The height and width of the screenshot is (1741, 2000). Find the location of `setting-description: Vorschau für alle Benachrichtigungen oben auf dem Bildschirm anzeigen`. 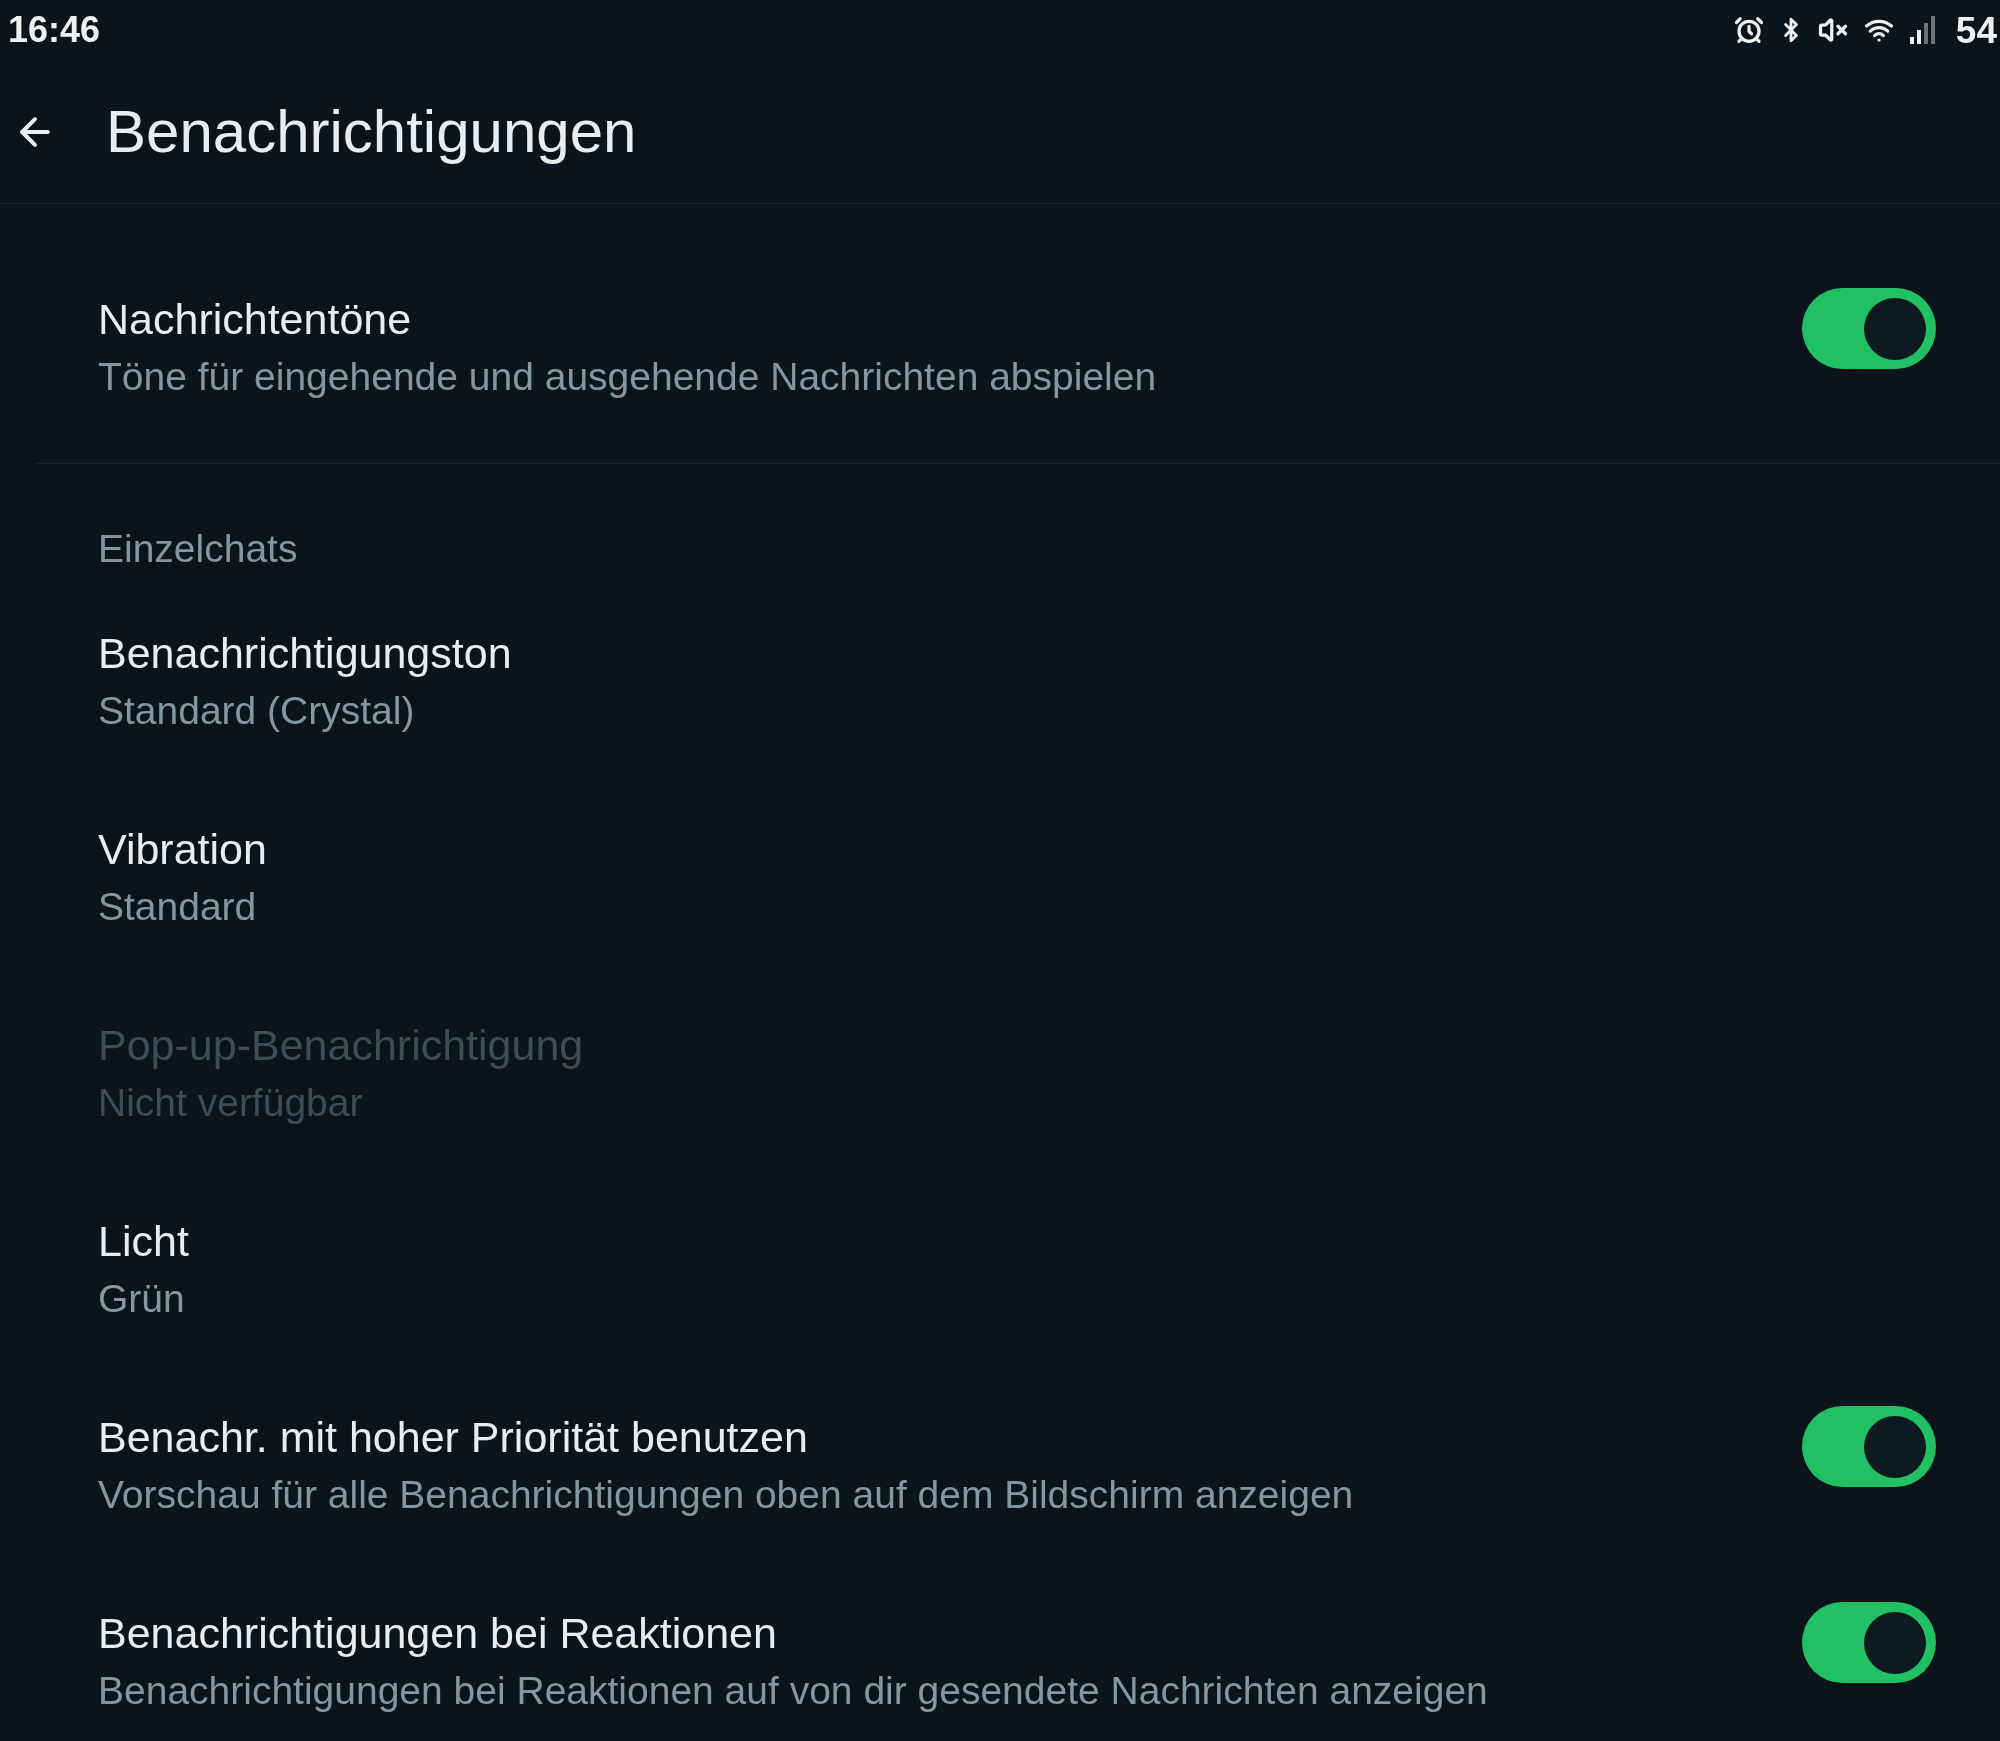

setting-description: Vorschau für alle Benachrichtigungen oben auf dem Bildschirm anzeigen is located at coordinates (726, 1495).